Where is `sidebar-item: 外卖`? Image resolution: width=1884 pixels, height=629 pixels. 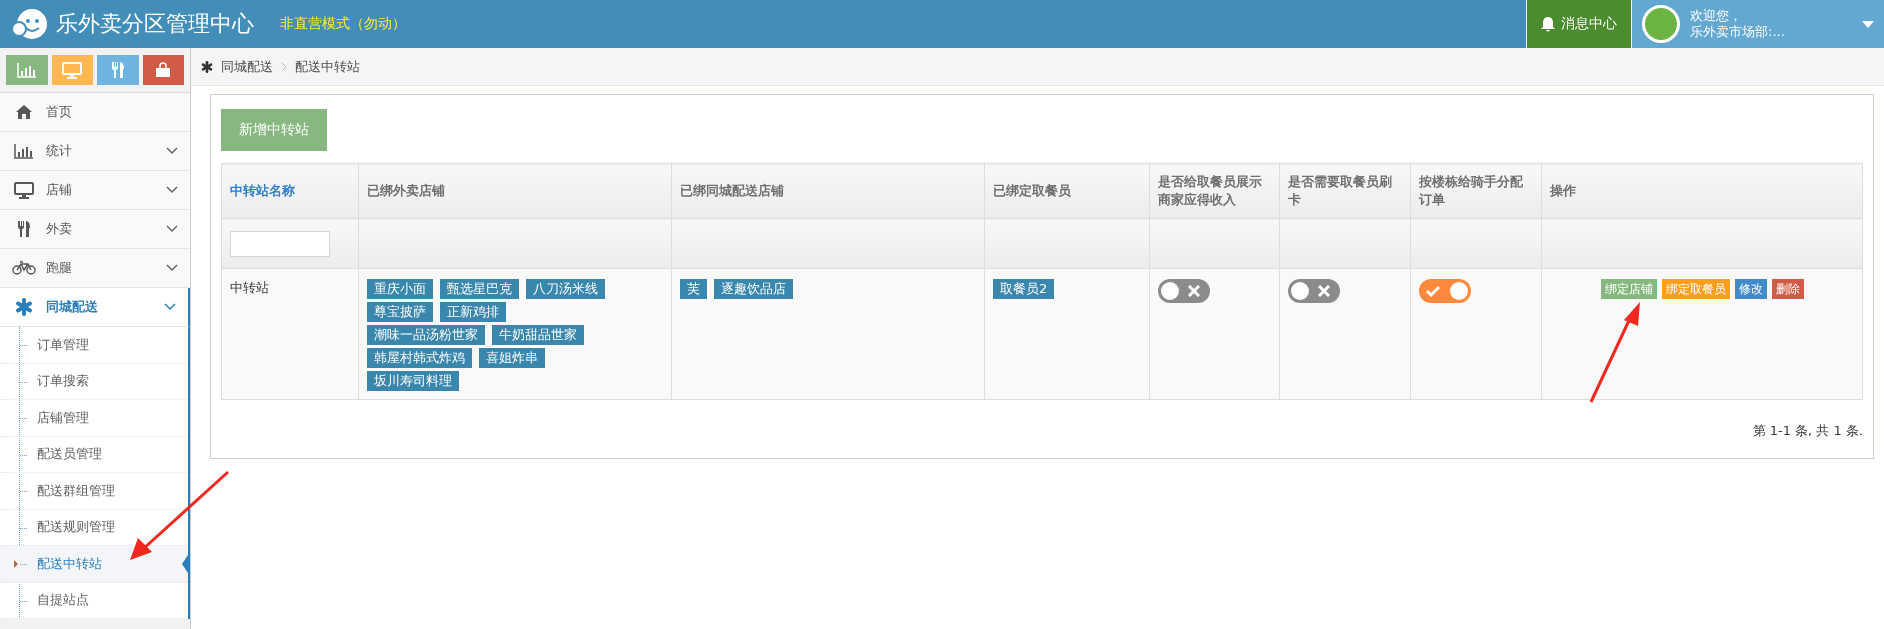
sidebar-item: 外卖 is located at coordinates (95, 229).